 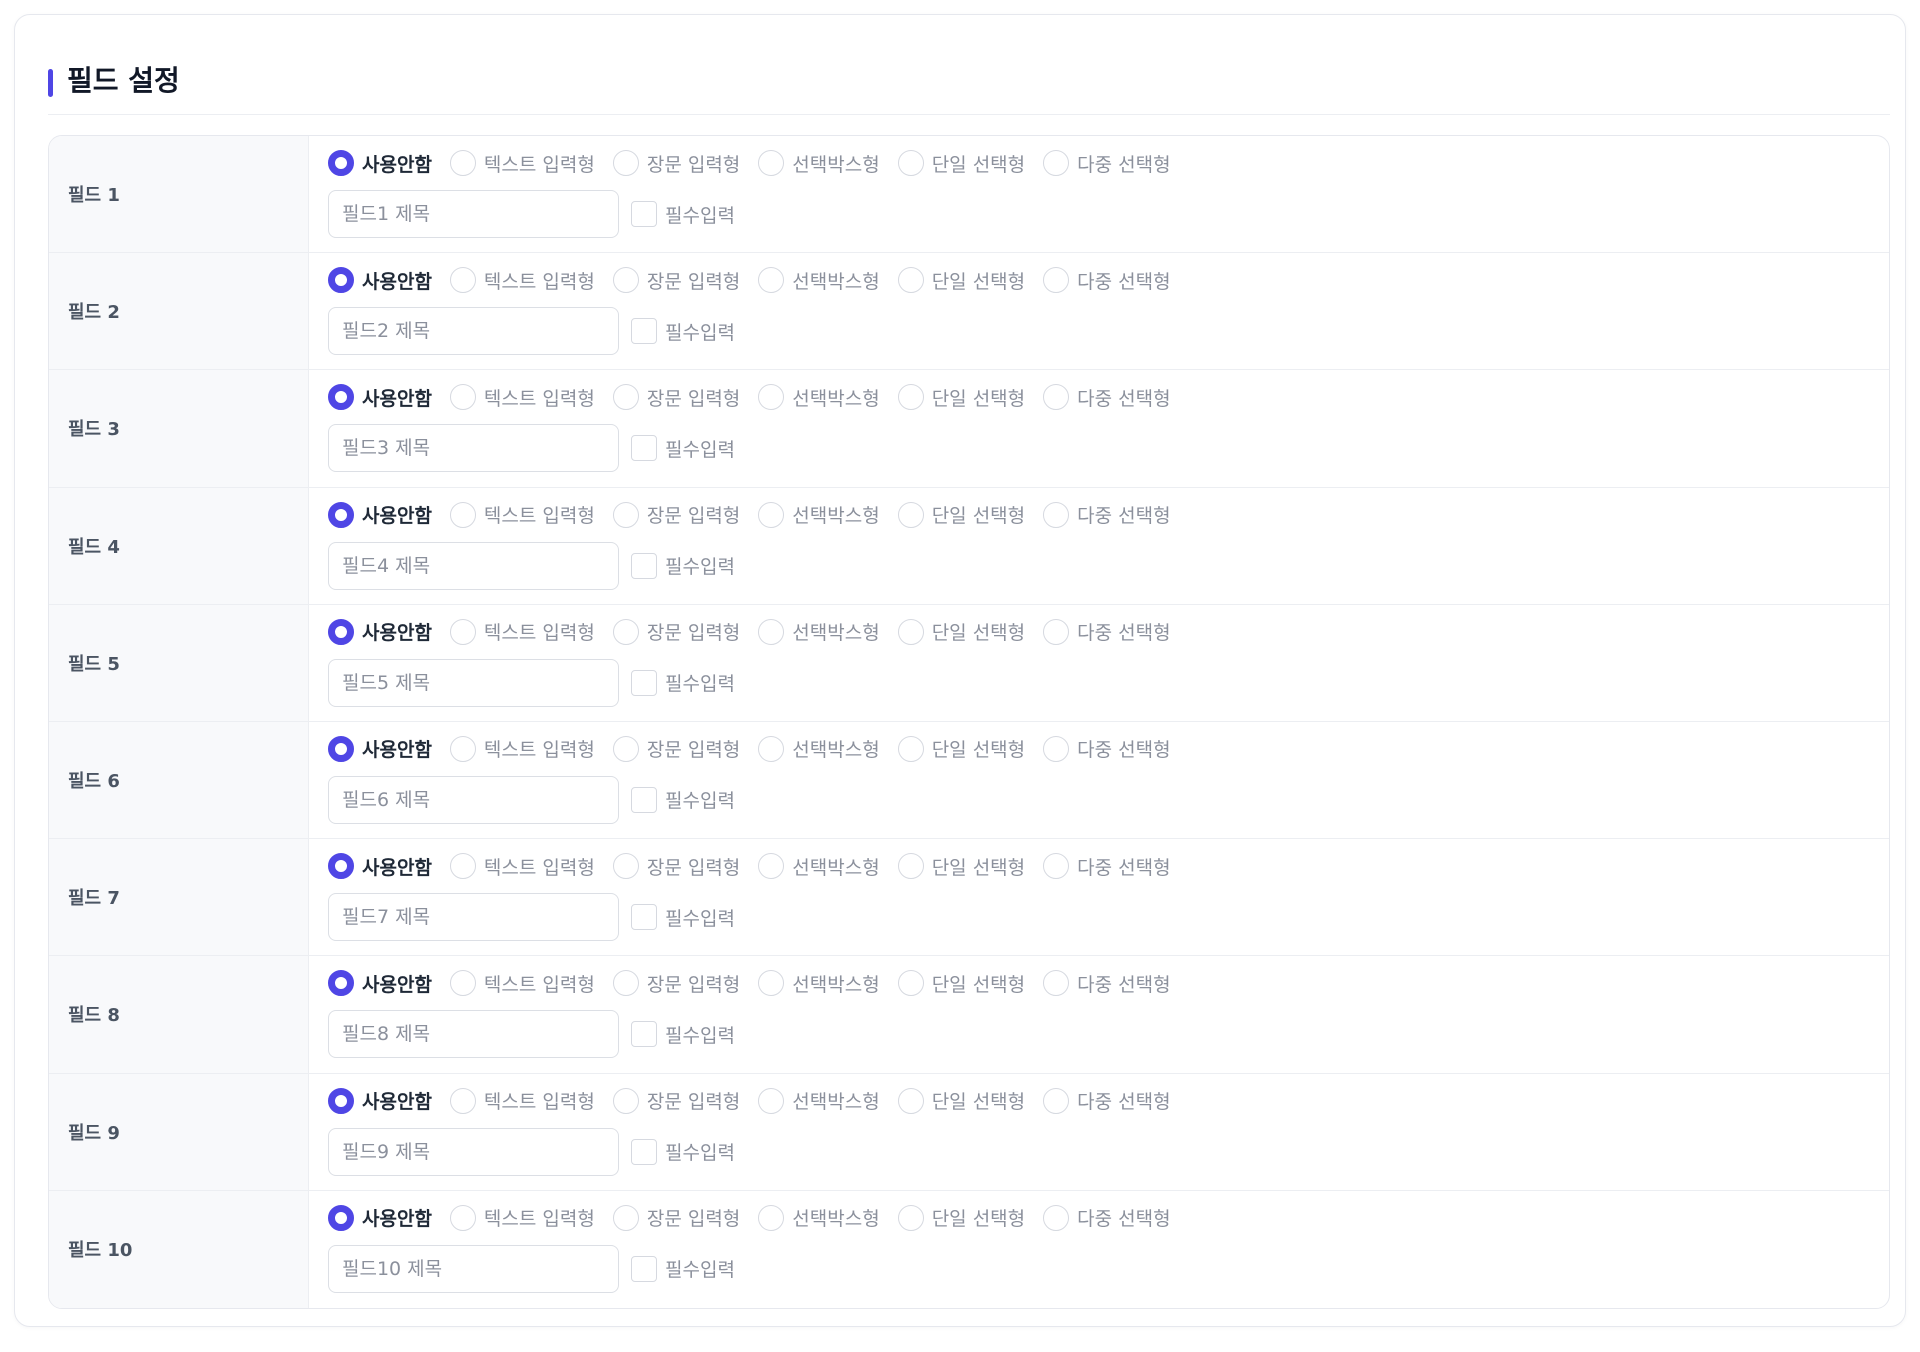 What do you see at coordinates (676, 514) in the screenshot?
I see `field-4-type-option-3: 장문 입력형` at bounding box center [676, 514].